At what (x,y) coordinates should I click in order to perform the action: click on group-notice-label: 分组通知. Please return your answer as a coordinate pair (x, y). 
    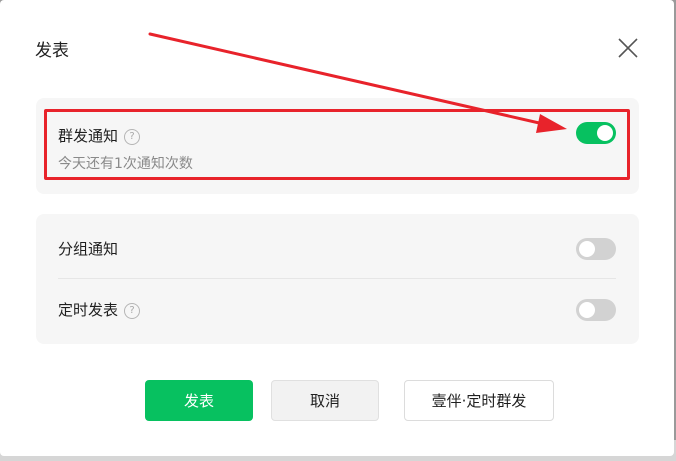
    Looking at the image, I should click on (88, 249).